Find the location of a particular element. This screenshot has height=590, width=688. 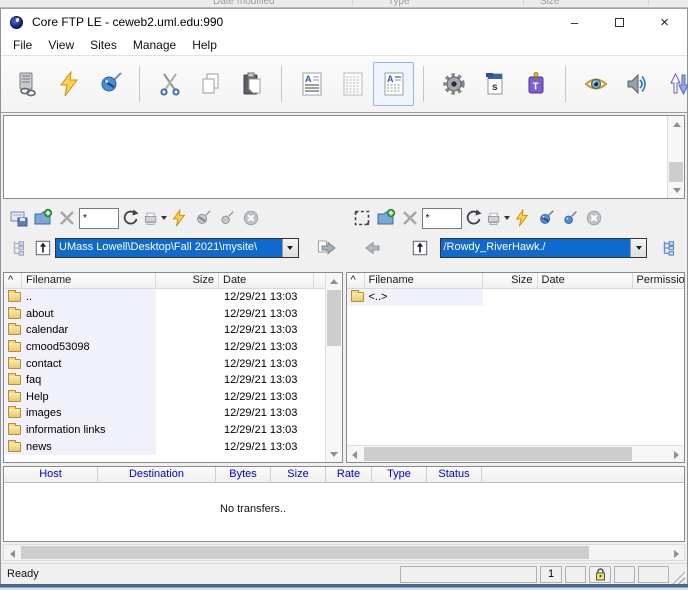

remote-filter-input is located at coordinates (441, 218).